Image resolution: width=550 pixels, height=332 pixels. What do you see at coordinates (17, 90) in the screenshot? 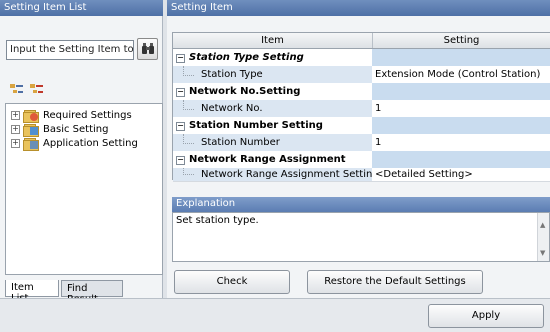
I see `expand-all-icon` at bounding box center [17, 90].